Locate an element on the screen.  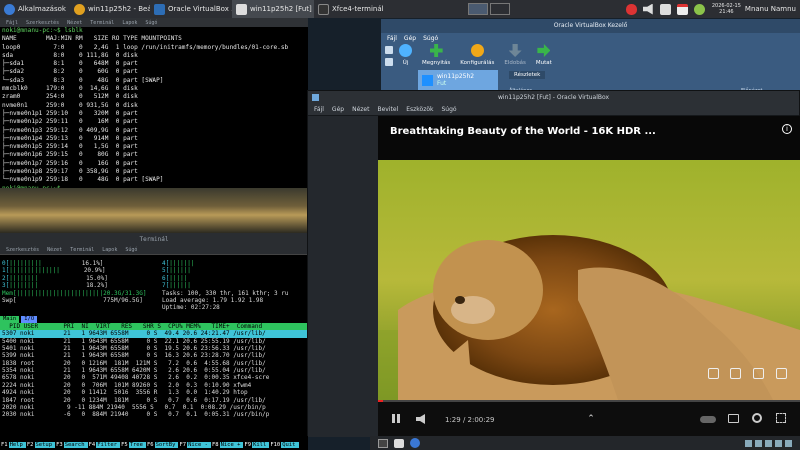
tab-main: Main is located at coordinates (10, 319).